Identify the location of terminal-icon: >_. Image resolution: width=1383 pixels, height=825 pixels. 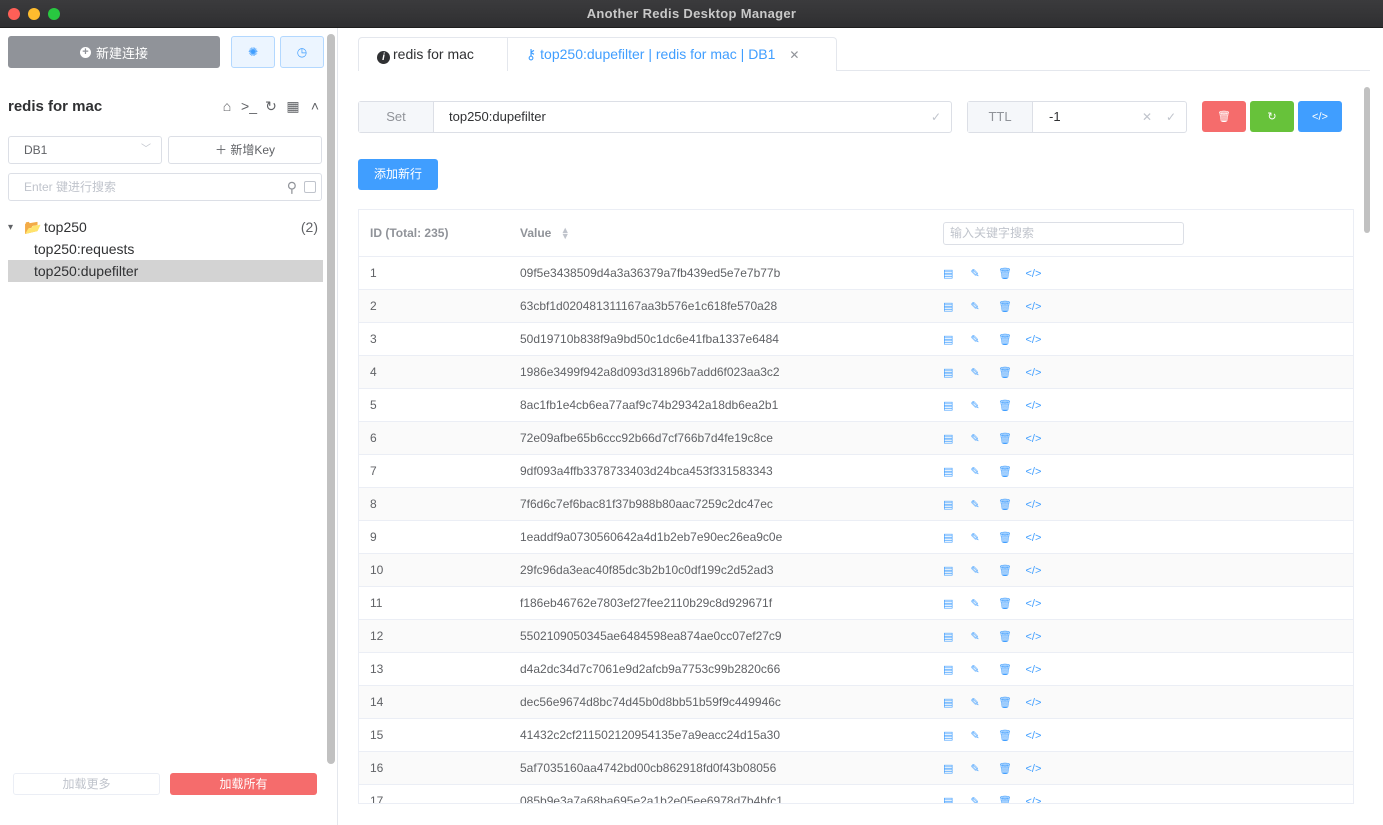
(249, 106).